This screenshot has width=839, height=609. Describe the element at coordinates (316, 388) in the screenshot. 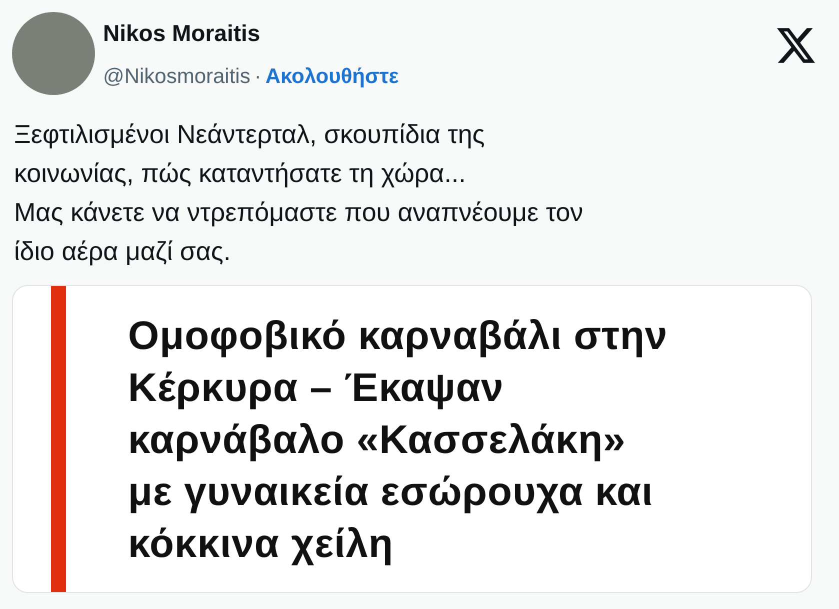

I see `headline-line: Κέρκυρα – Έκαψαν` at that location.